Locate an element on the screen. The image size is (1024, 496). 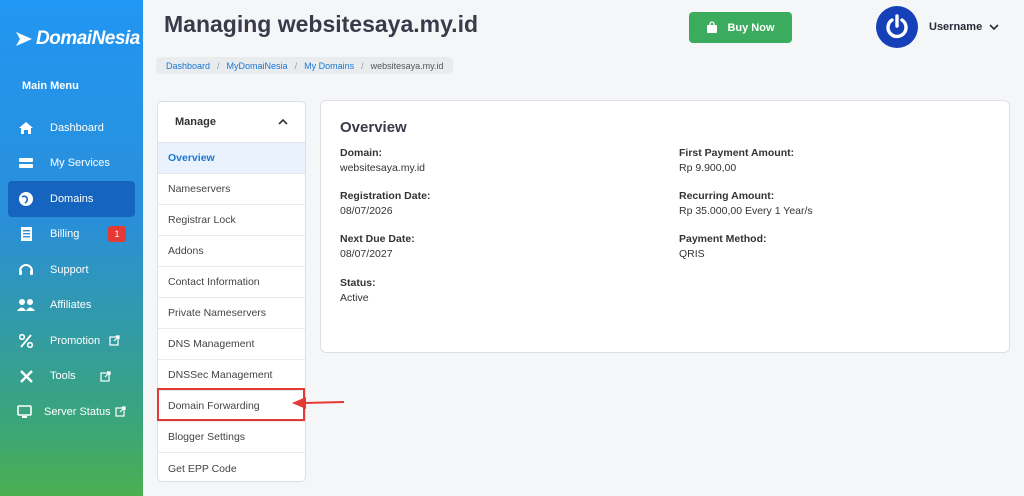
sidebar-item-label: My Services is located at coordinates (80, 163).